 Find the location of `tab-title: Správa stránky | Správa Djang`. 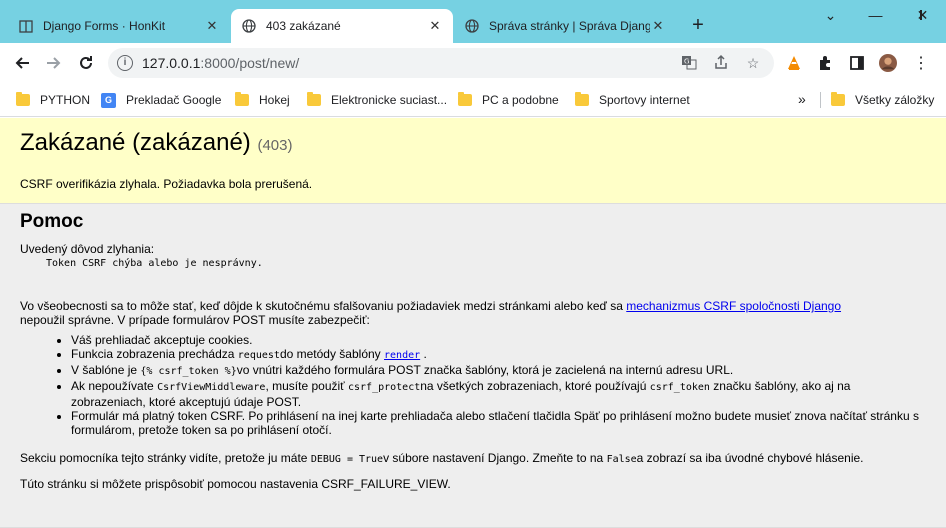

tab-title: Správa stránky | Správa Djang is located at coordinates (569, 26).